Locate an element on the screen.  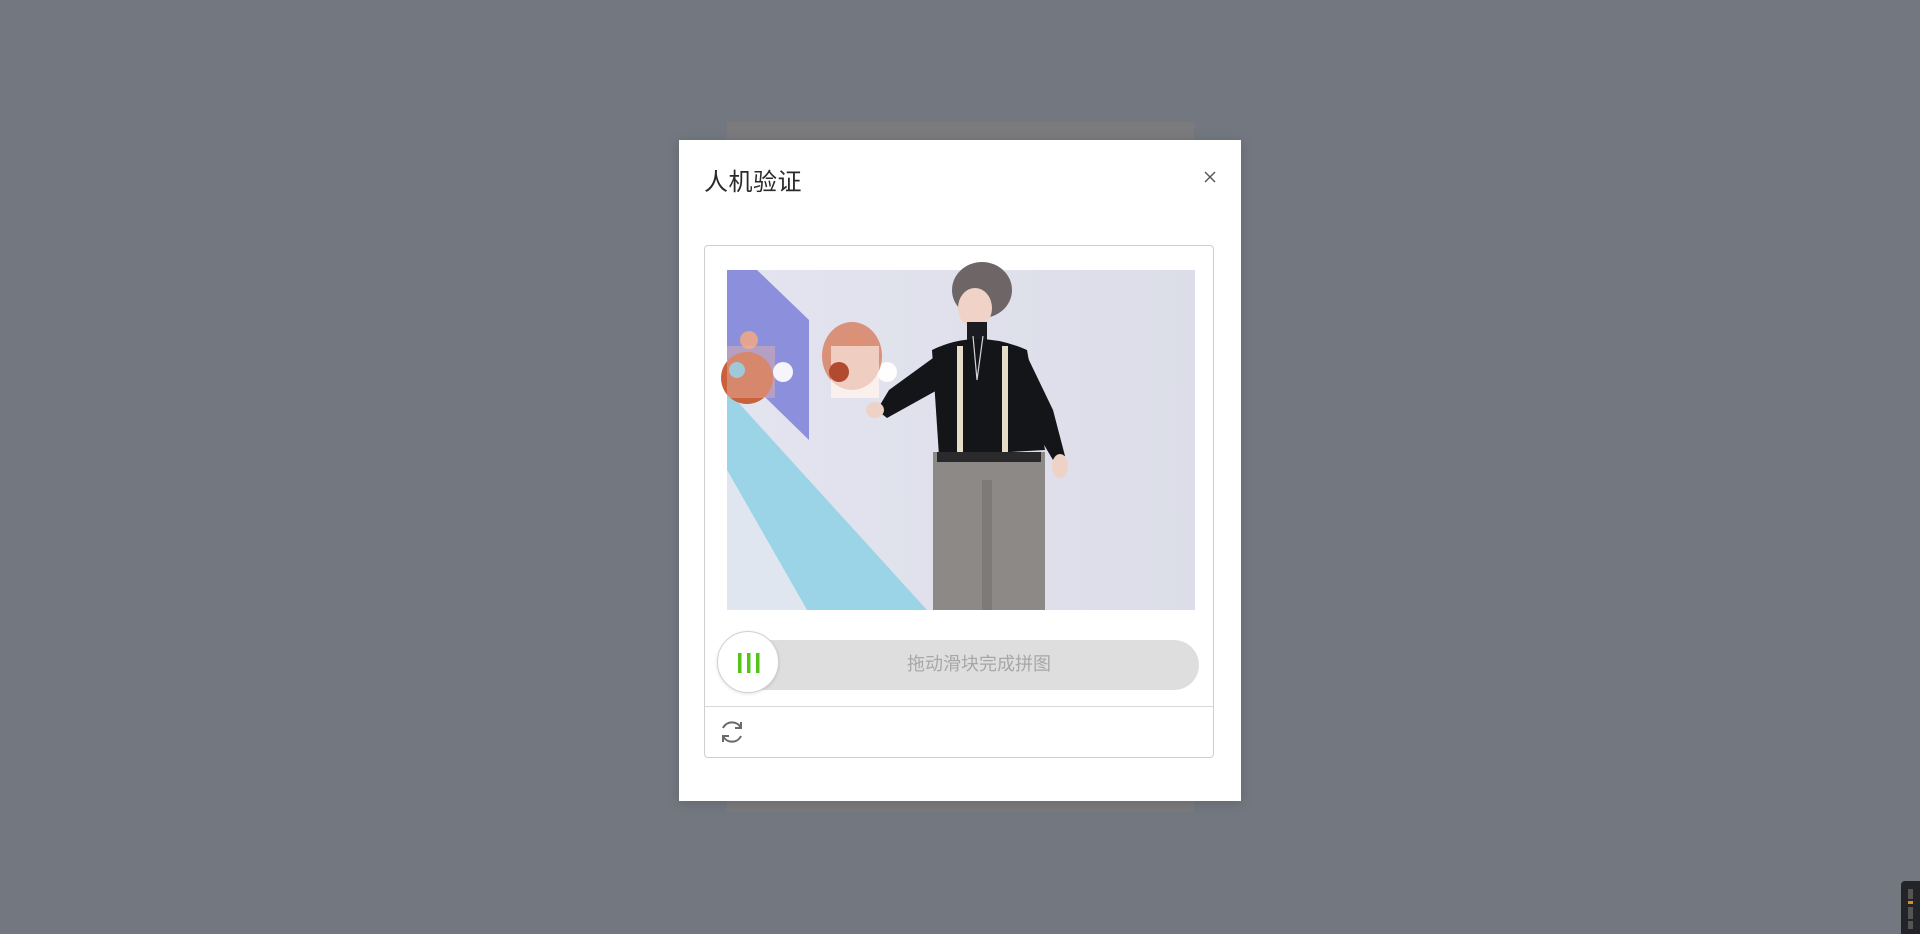
puzzle-image is located at coordinates (958, 436).